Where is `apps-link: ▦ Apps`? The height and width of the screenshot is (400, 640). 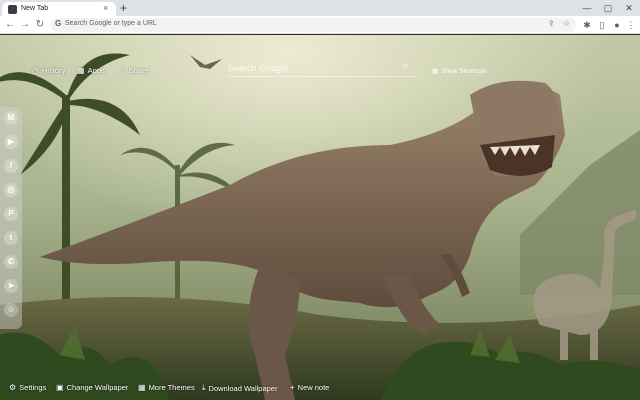 apps-link: ▦ Apps is located at coordinates (91, 70).